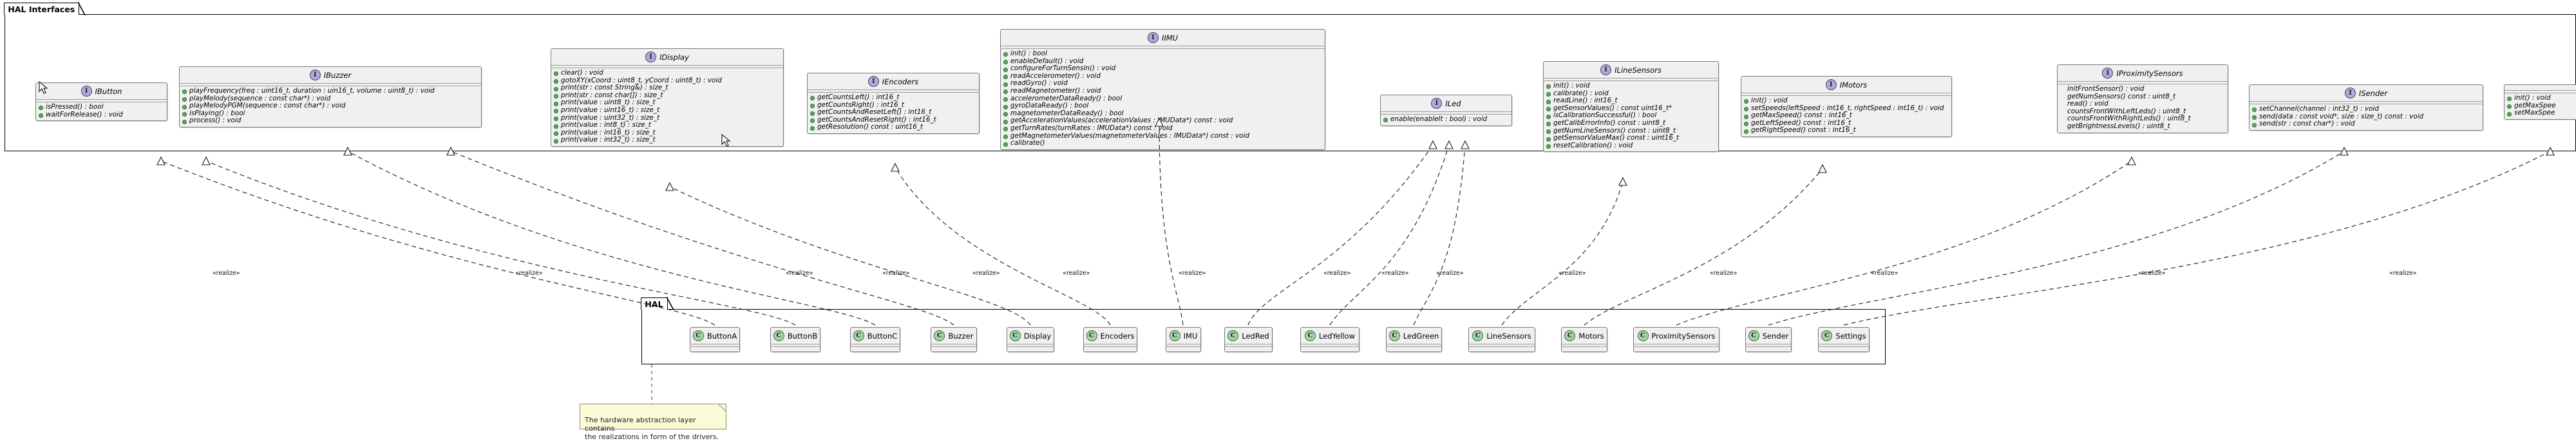 This screenshot has width=2576, height=441. What do you see at coordinates (1676, 336) in the screenshot?
I see `classifier-header: C ProximitySensors` at bounding box center [1676, 336].